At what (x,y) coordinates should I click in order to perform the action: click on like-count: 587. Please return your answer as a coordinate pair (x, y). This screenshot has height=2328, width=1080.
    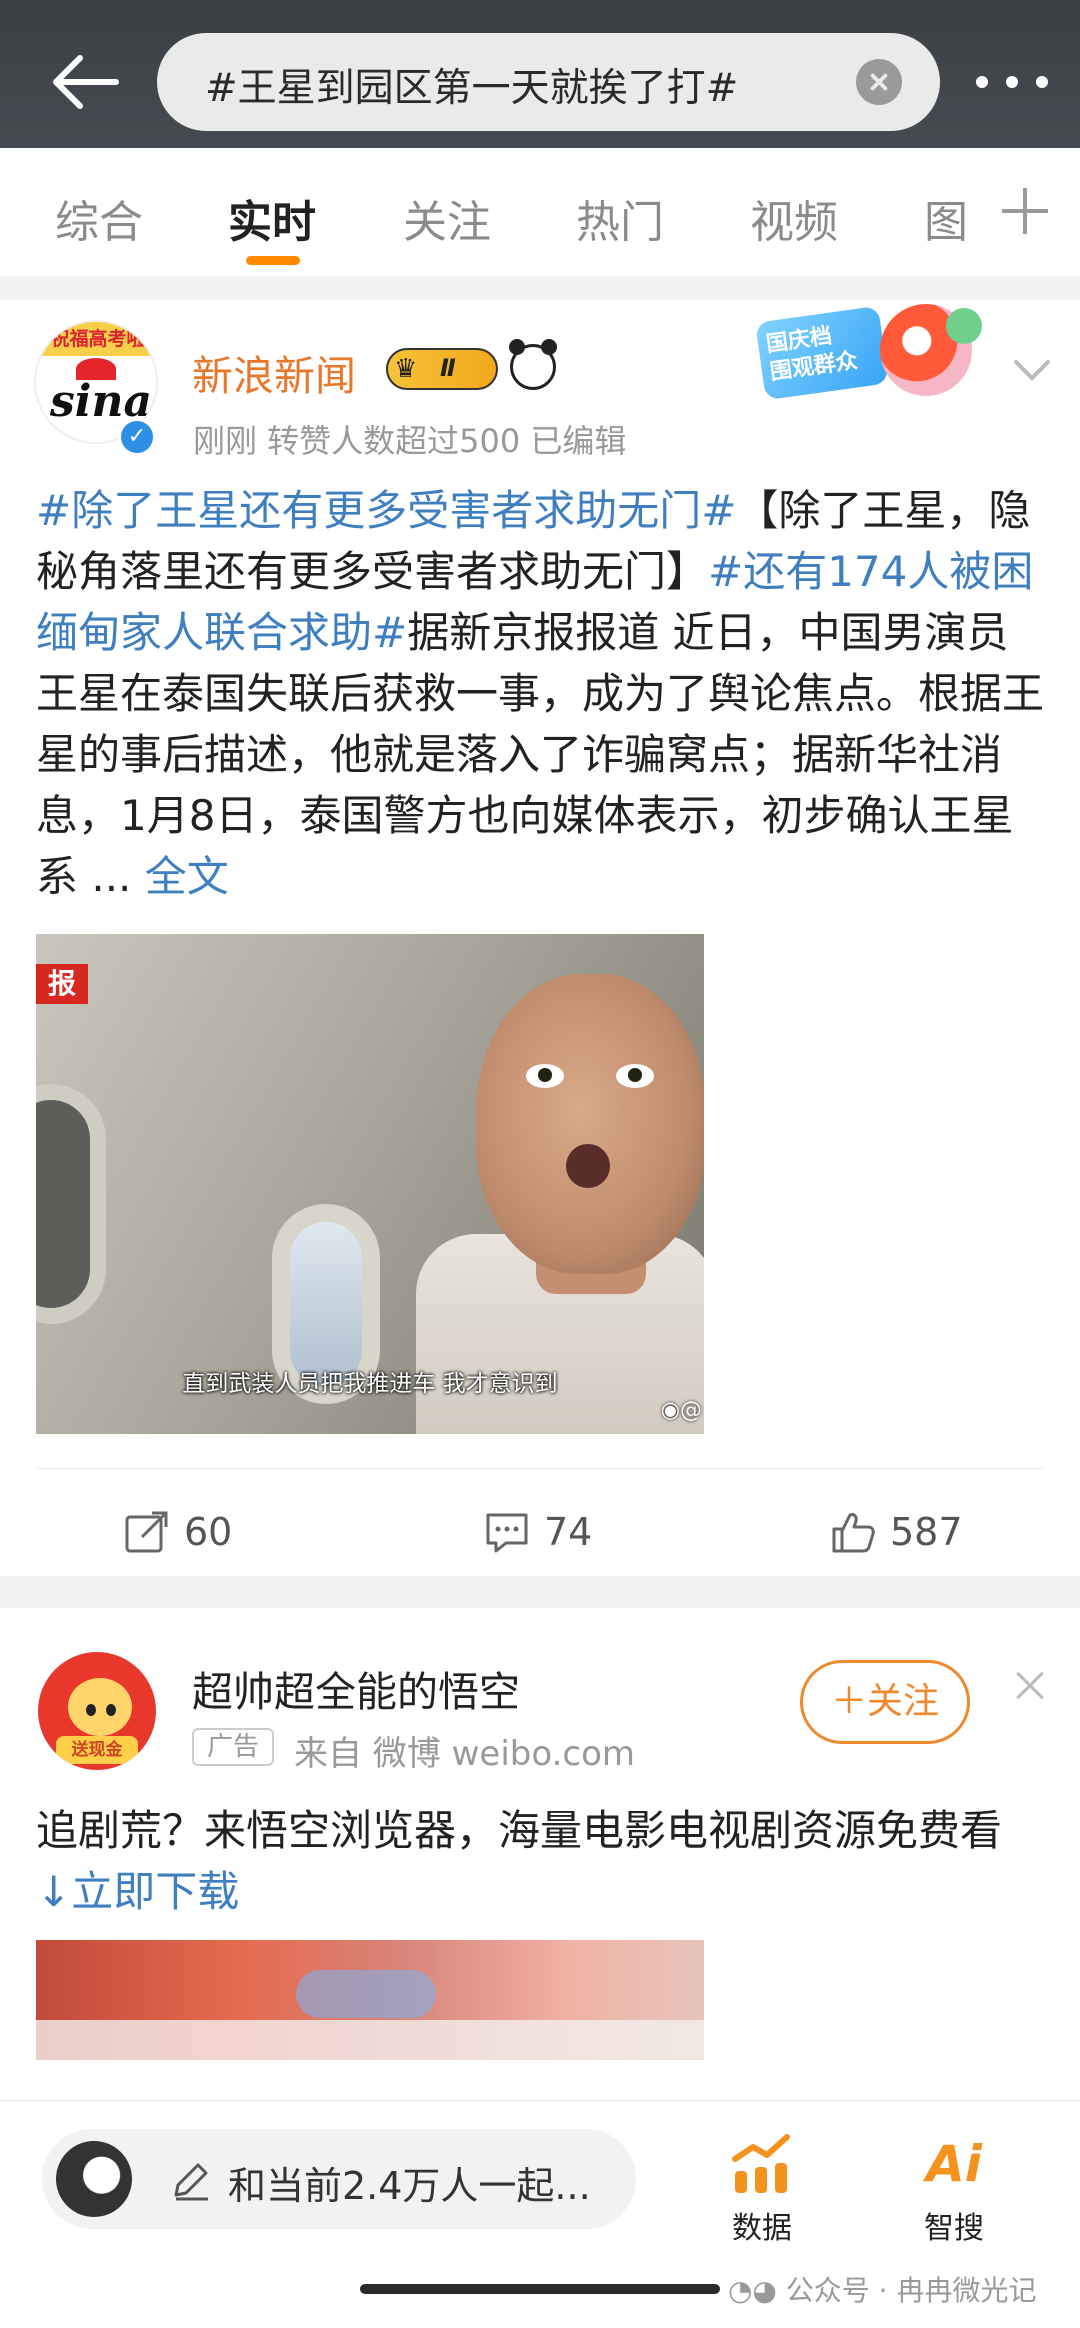
    Looking at the image, I should click on (926, 1532).